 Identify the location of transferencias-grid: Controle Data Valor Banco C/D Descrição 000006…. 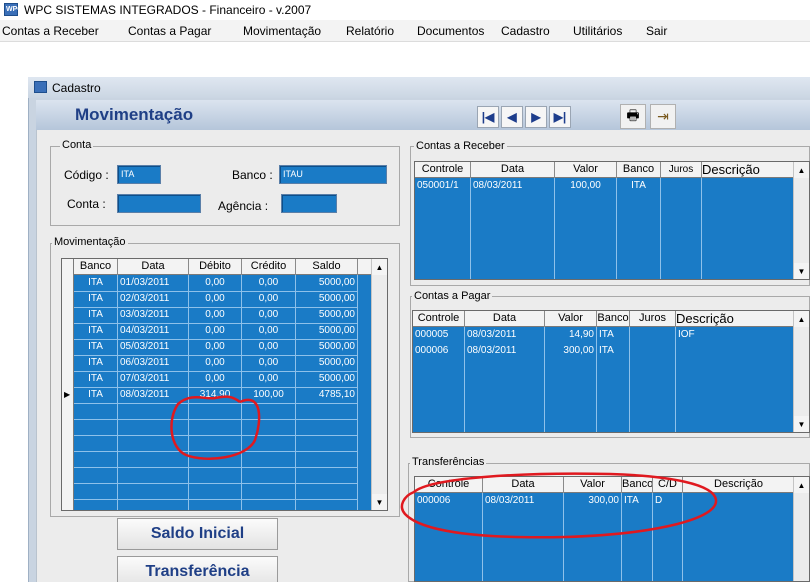
(612, 529).